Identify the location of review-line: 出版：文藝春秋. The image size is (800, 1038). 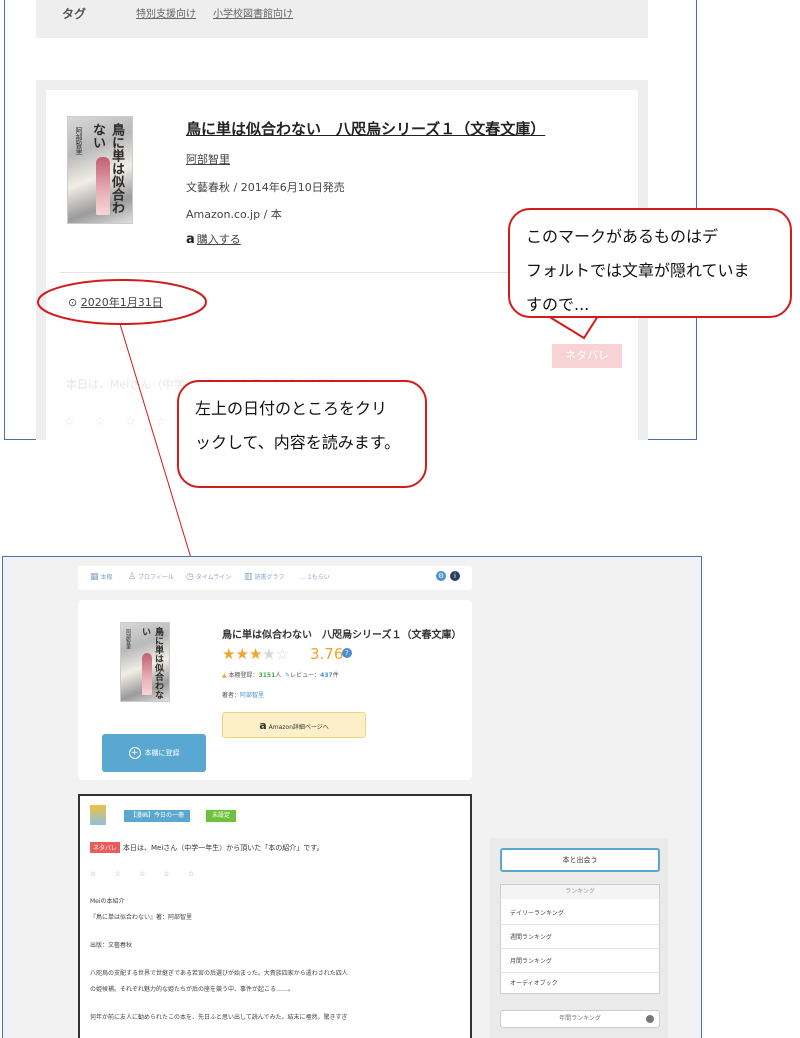
(111, 945).